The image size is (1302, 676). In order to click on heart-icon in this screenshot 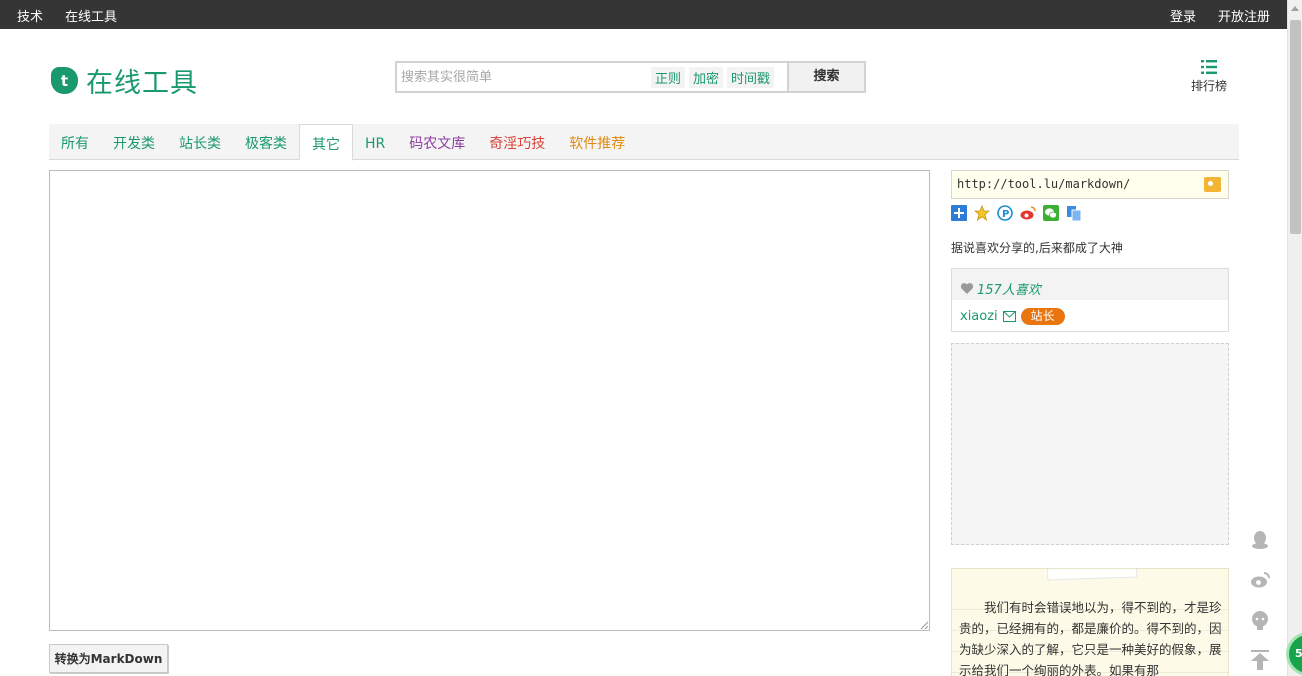, I will do `click(967, 288)`.